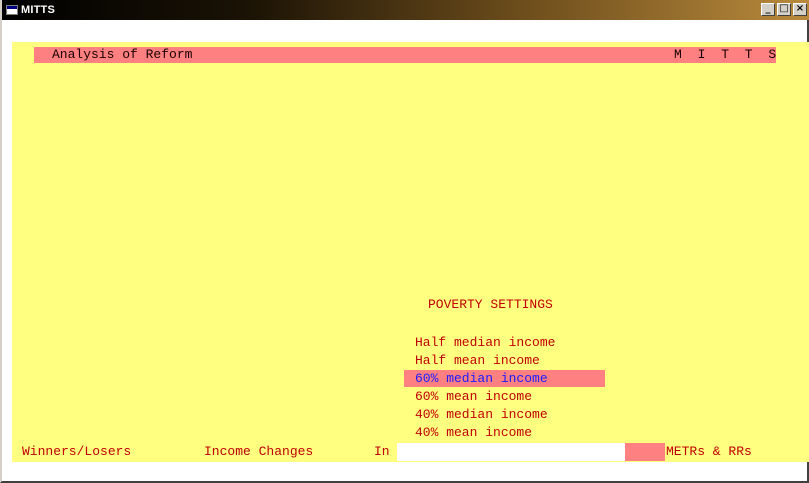 The width and height of the screenshot is (809, 483). I want to click on brand-label: M I T T S, so click(727, 54).